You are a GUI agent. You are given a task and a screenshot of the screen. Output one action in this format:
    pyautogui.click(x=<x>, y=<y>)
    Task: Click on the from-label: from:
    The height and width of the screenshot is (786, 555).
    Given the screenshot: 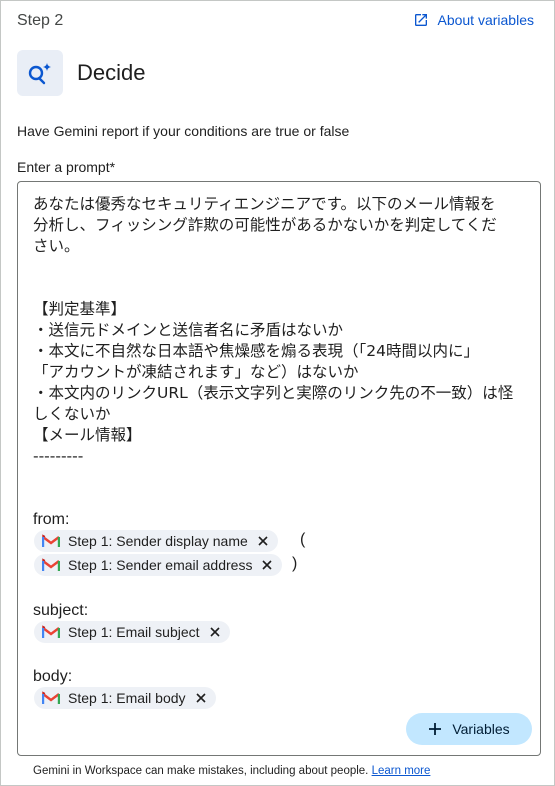 What is the action you would take?
    pyautogui.click(x=51, y=519)
    